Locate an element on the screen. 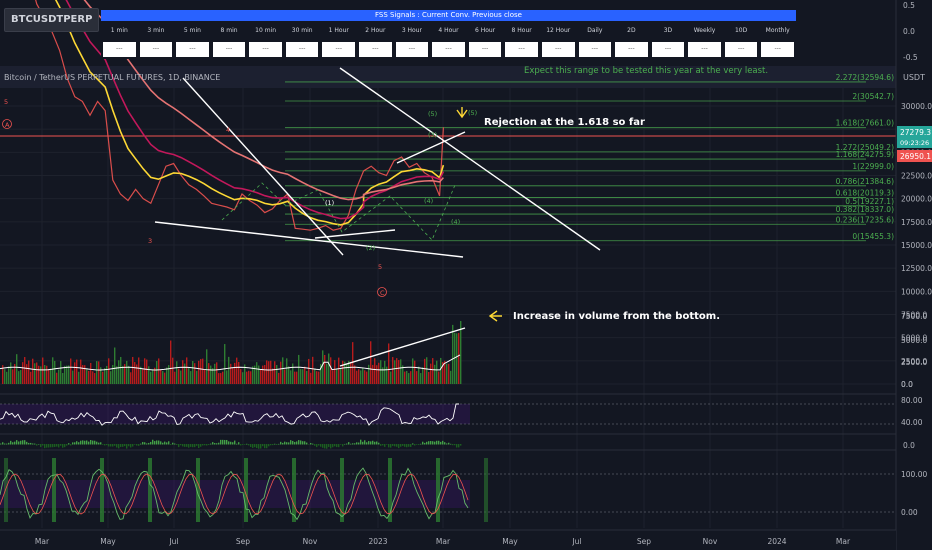  stoch-highlight is located at coordinates (102, 490).